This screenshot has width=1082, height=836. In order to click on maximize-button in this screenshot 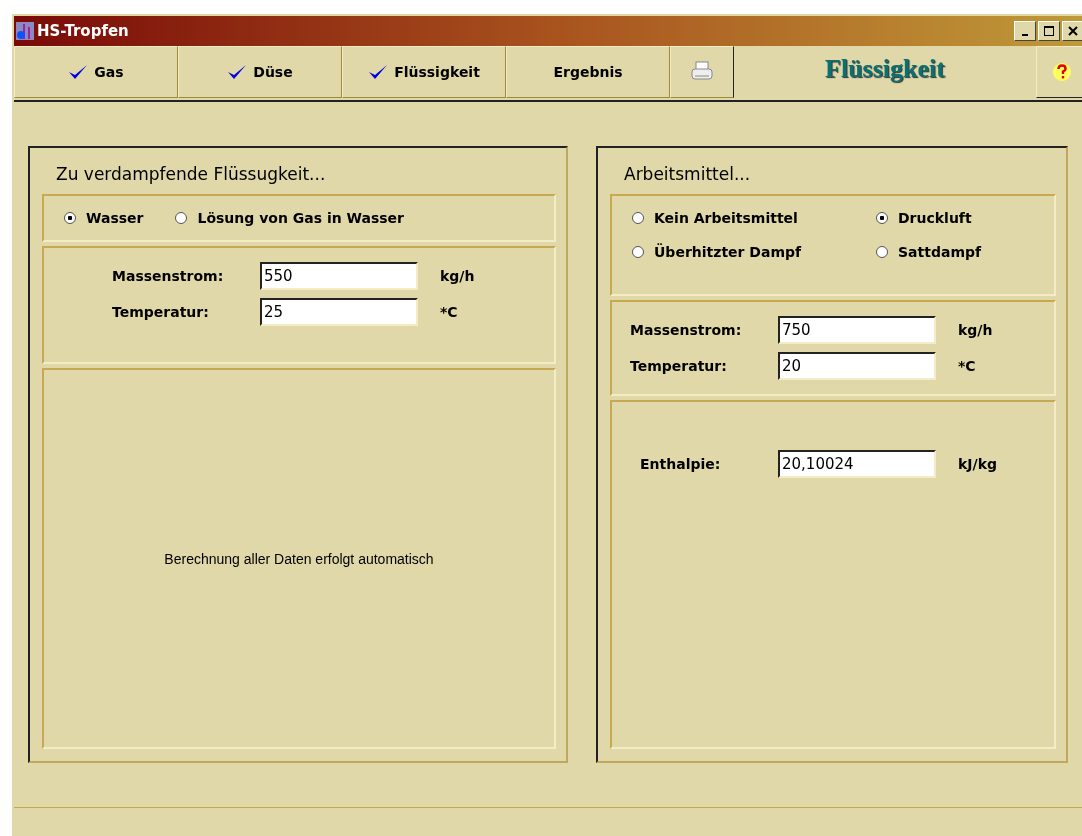, I will do `click(1049, 31)`.